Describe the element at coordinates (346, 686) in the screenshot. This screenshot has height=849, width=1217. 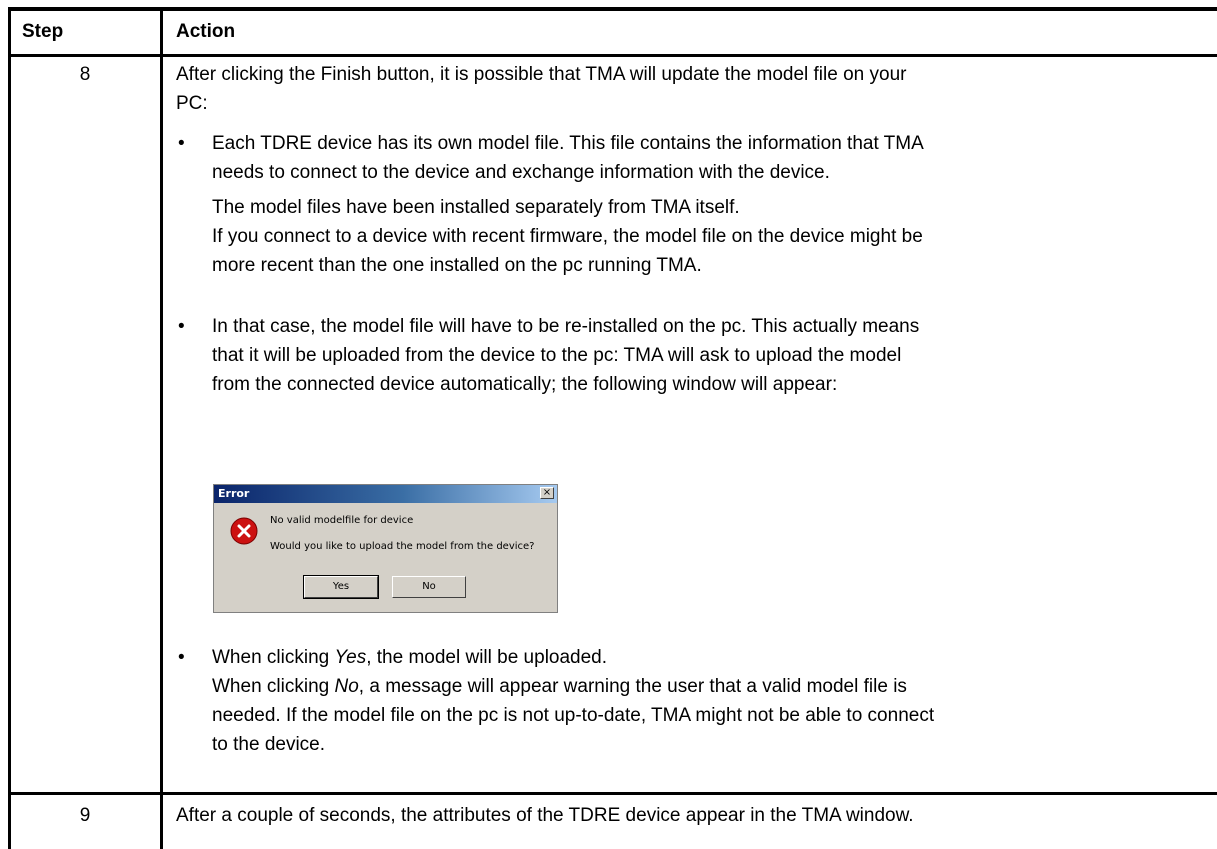
I see `bullet-3-no-emphasis: No` at that location.